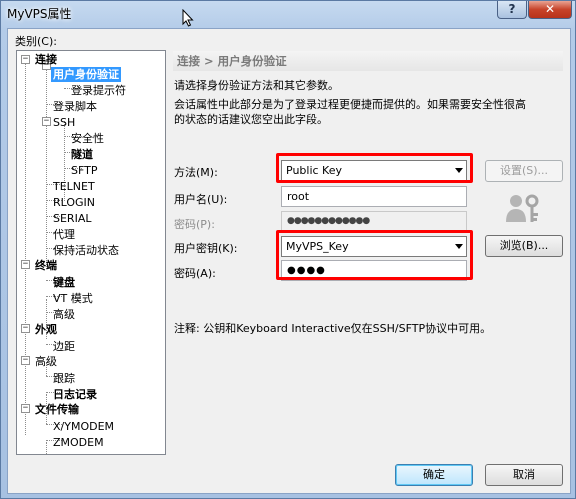 The image size is (576, 499). I want to click on category-label: 类别(C):, so click(36, 41).